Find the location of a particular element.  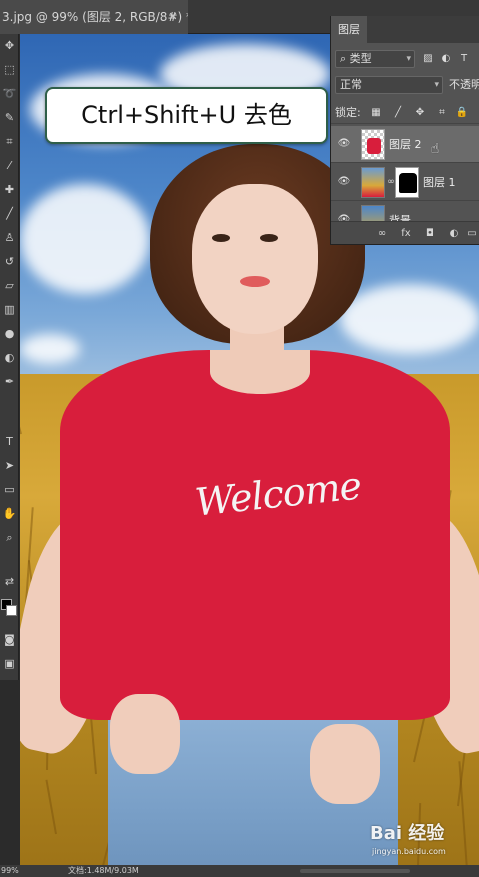

layer-filter-select: ⌕ 类型 ▾ is located at coordinates (375, 59).